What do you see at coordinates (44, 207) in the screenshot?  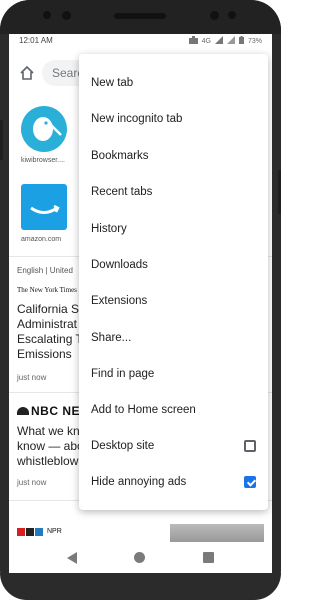 I see `amazon-smile-icon` at bounding box center [44, 207].